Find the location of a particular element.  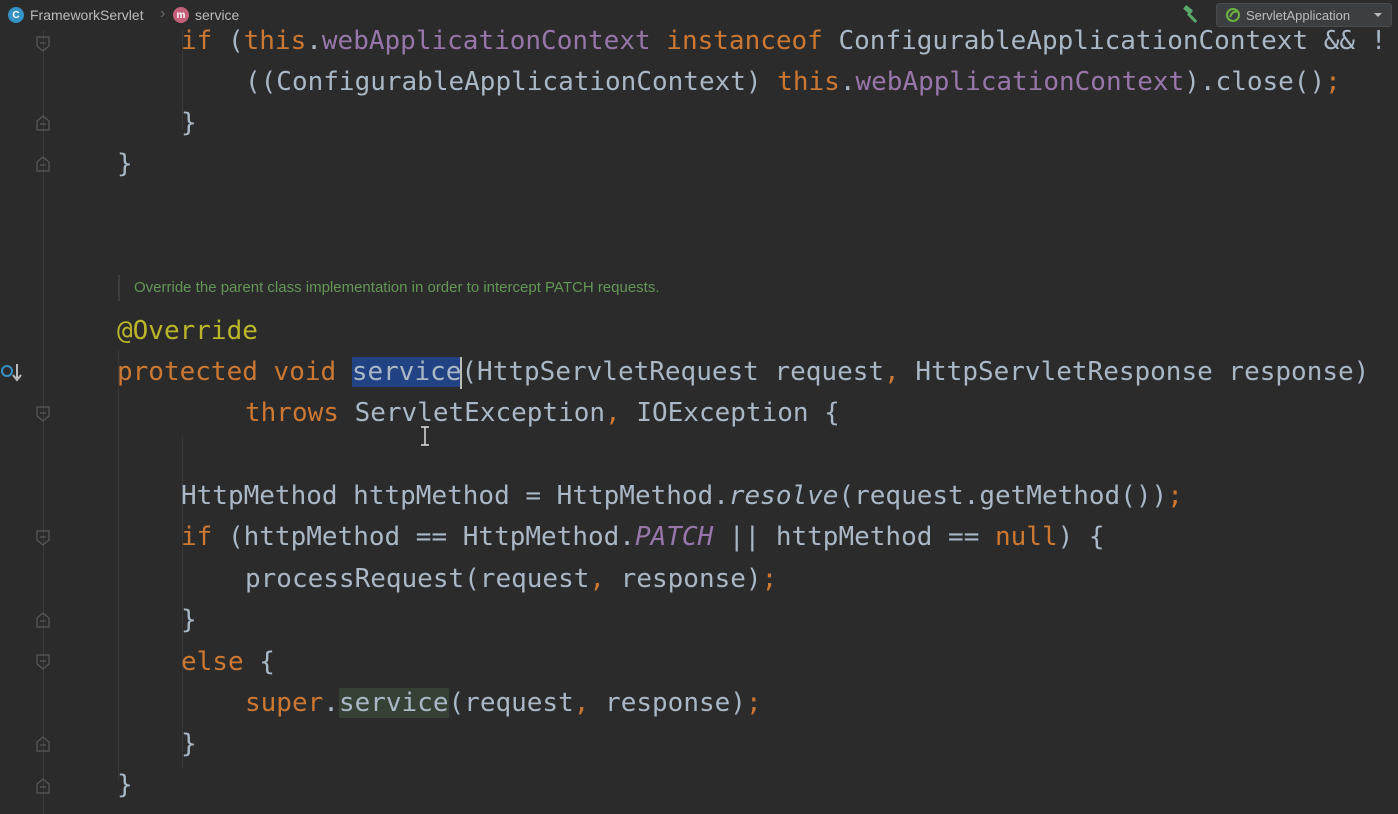

breadcrumb-class-label: FrameworkServlet is located at coordinates (87, 15).